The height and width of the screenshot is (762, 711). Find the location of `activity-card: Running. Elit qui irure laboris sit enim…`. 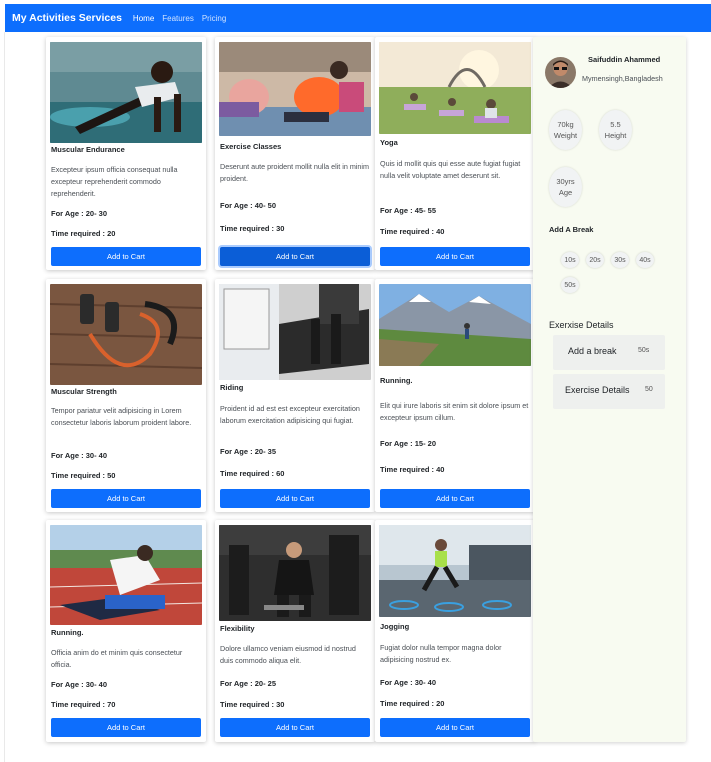

activity-card: Running. Elit qui irure laboris sit enim… is located at coordinates (455, 395).